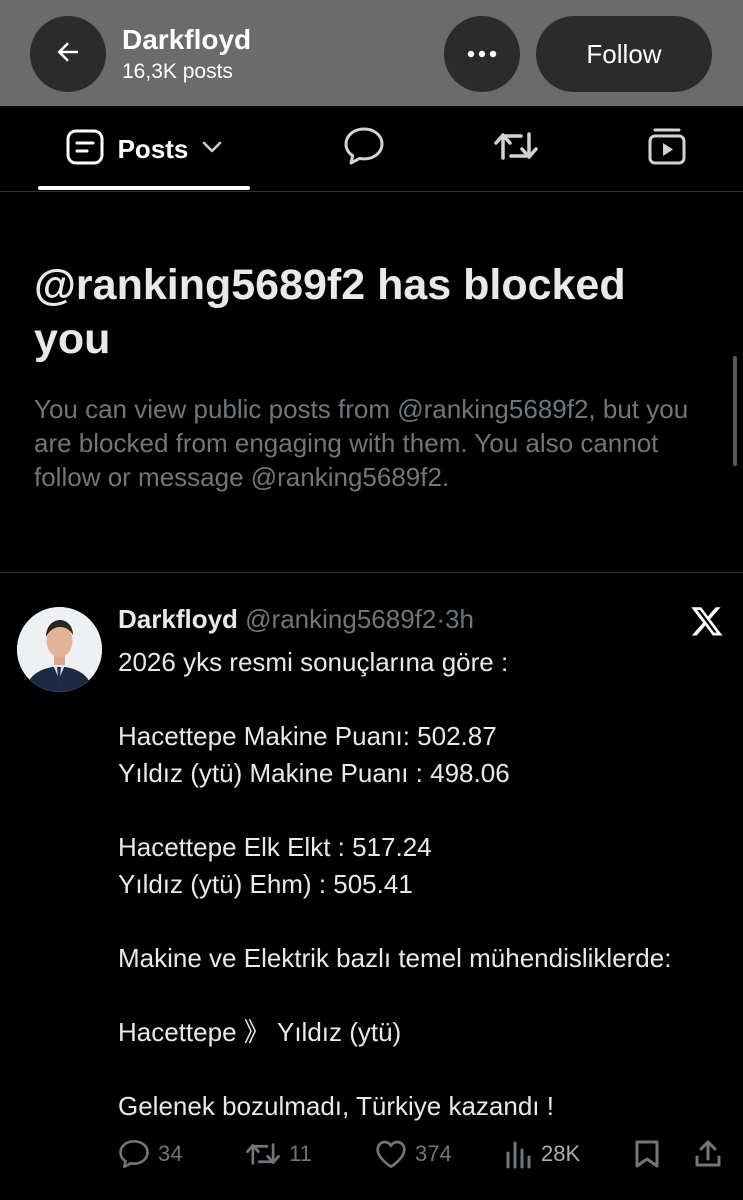 The width and height of the screenshot is (743, 1200). I want to click on back-button, so click(68, 54).